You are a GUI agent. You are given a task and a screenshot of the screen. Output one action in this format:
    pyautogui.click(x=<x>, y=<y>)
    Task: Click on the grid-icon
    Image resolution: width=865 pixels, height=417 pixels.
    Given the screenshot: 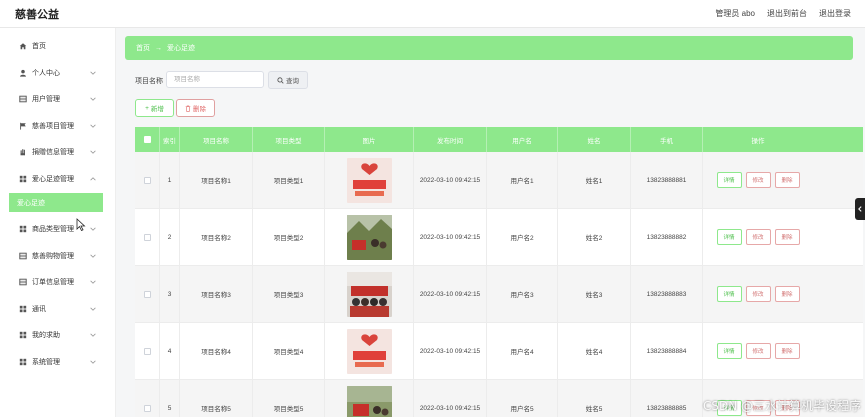 What is the action you would take?
    pyautogui.click(x=23, y=99)
    